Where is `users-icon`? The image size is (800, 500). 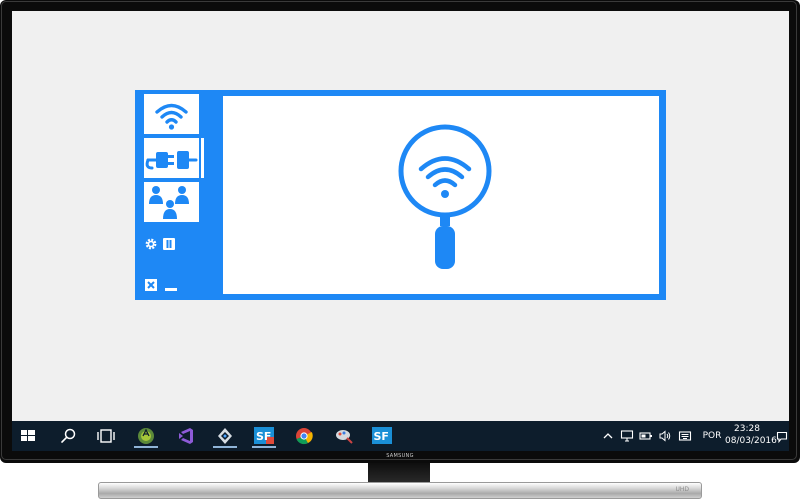
users-icon is located at coordinates (169, 202).